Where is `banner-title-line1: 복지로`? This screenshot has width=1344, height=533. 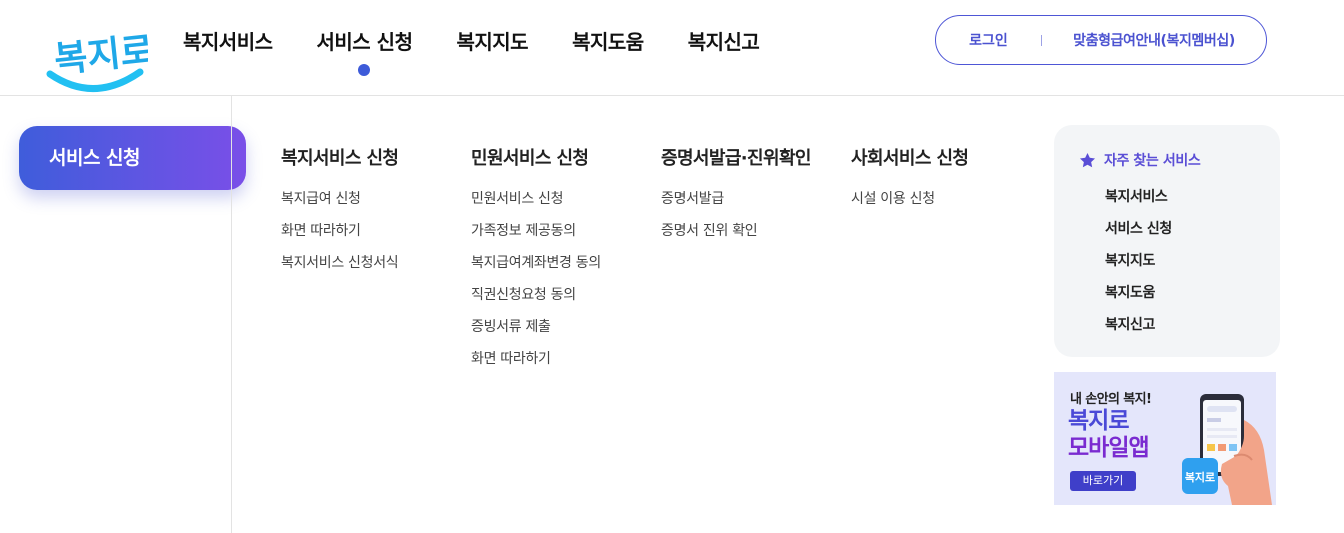 banner-title-line1: 복지로 is located at coordinates (1098, 421).